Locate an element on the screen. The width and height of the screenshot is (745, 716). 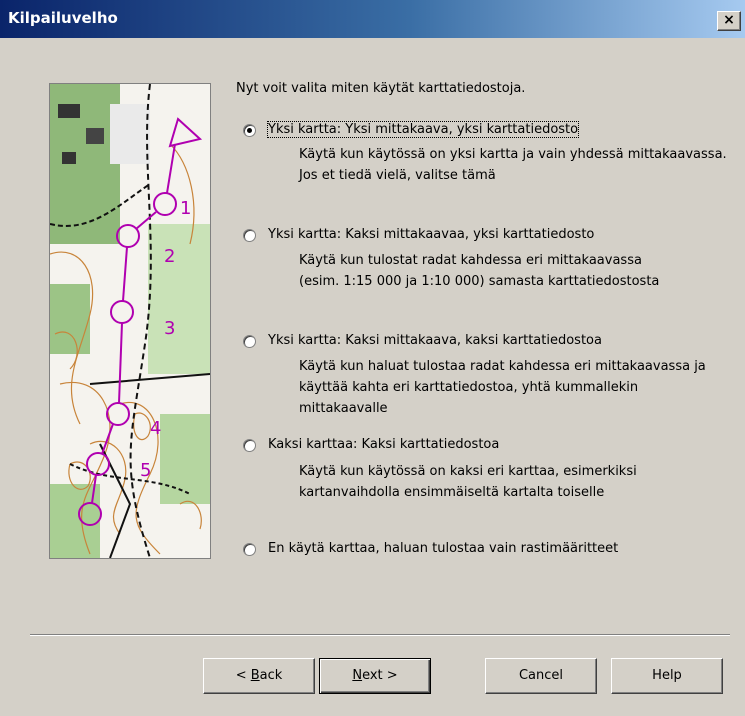
close-icon: × is located at coordinates (729, 20).